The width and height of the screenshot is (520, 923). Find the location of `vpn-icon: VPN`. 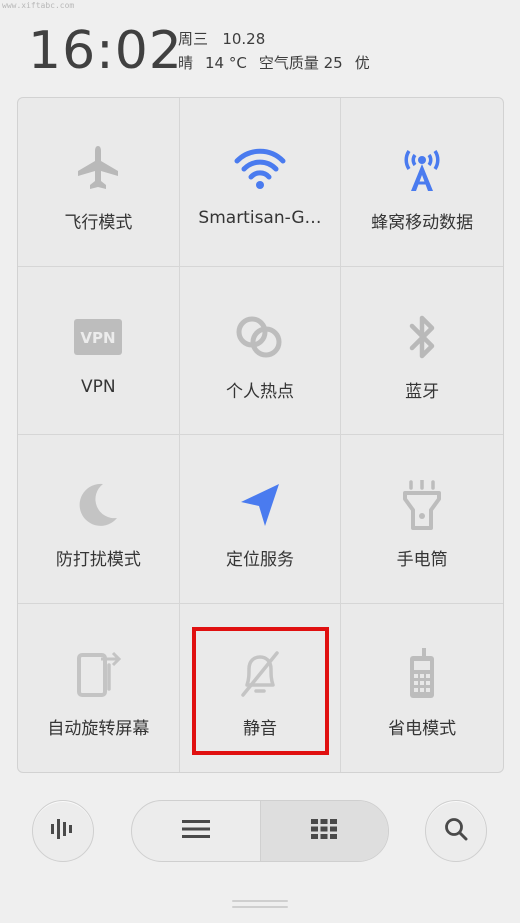

vpn-icon: VPN is located at coordinates (98, 337).